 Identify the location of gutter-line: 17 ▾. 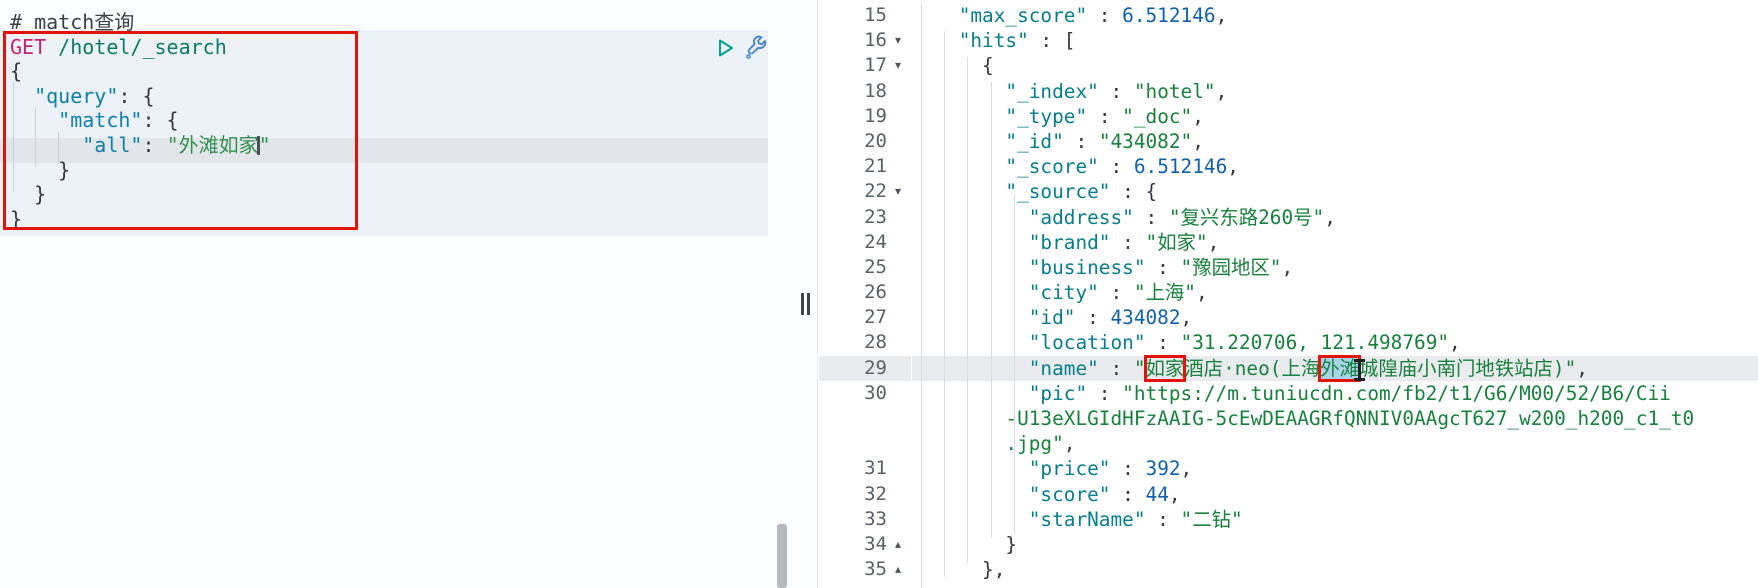
(865, 65).